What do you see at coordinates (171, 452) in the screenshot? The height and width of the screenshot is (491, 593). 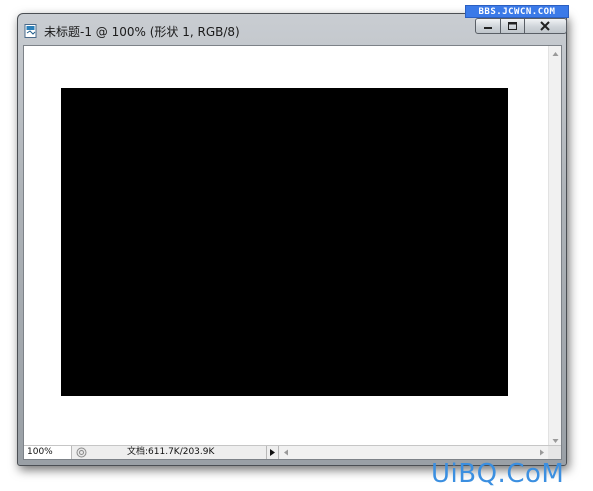 I see `document-size-info: 文档:611.7K/203.9K` at bounding box center [171, 452].